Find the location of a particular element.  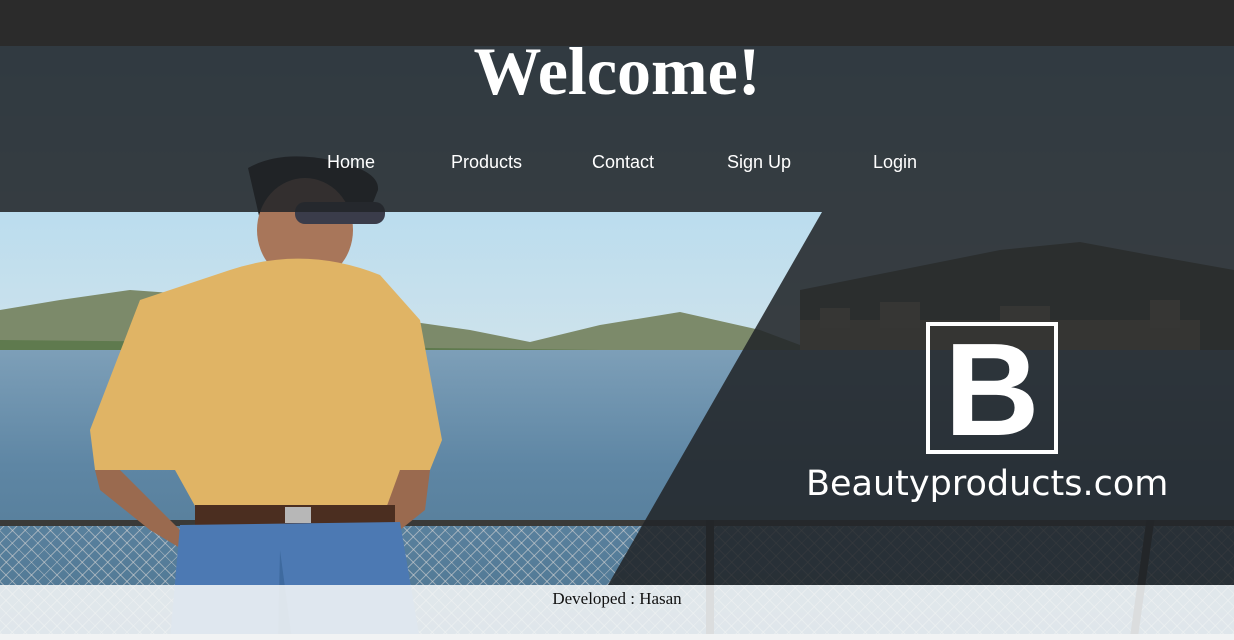

nav-contact-link: Contact is located at coordinates (623, 162).